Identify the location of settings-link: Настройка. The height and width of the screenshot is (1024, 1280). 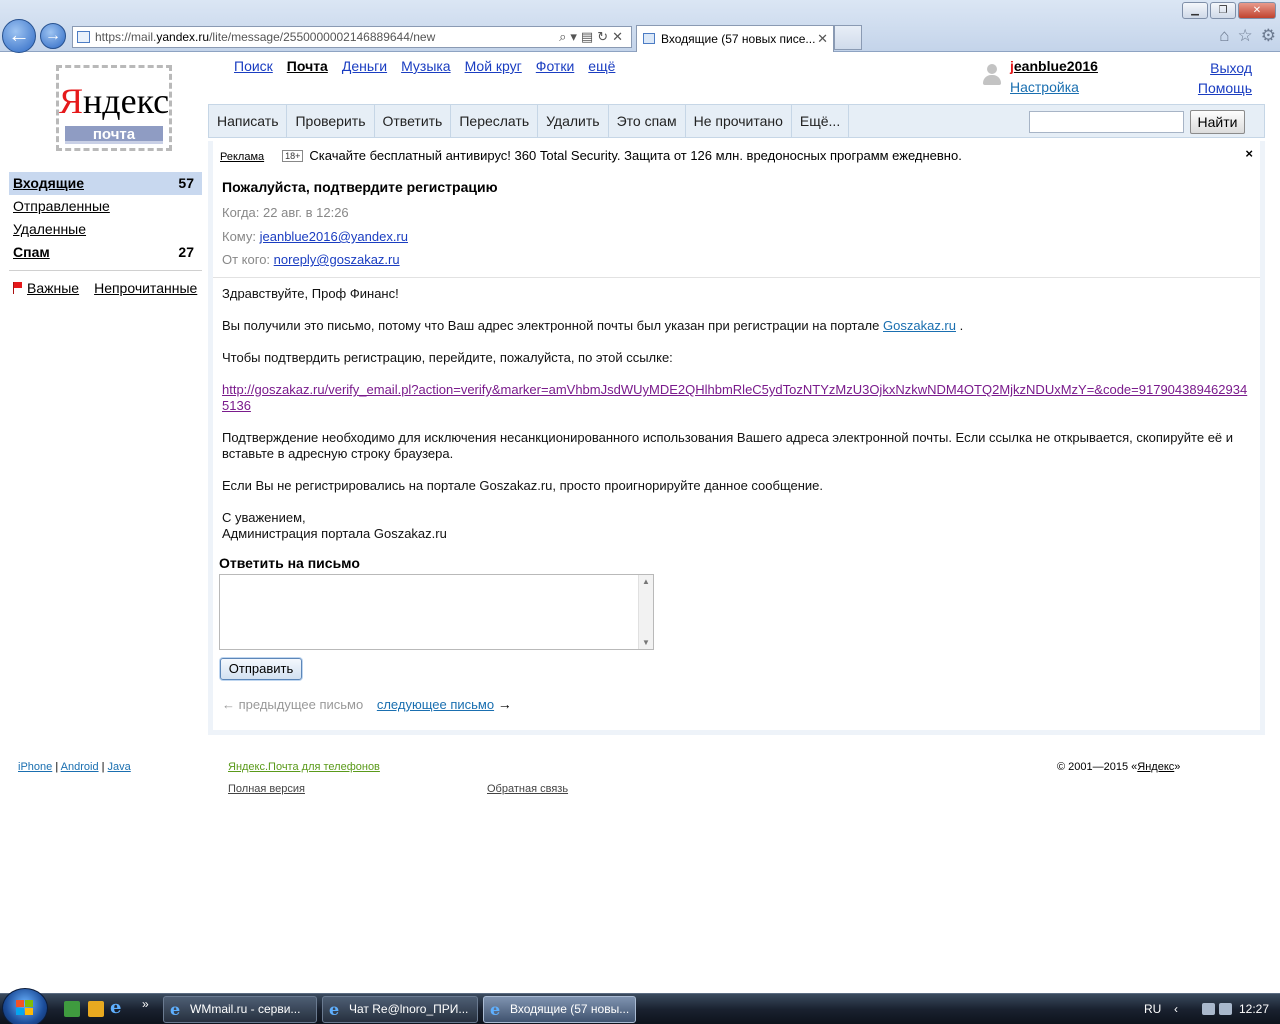
(1044, 87).